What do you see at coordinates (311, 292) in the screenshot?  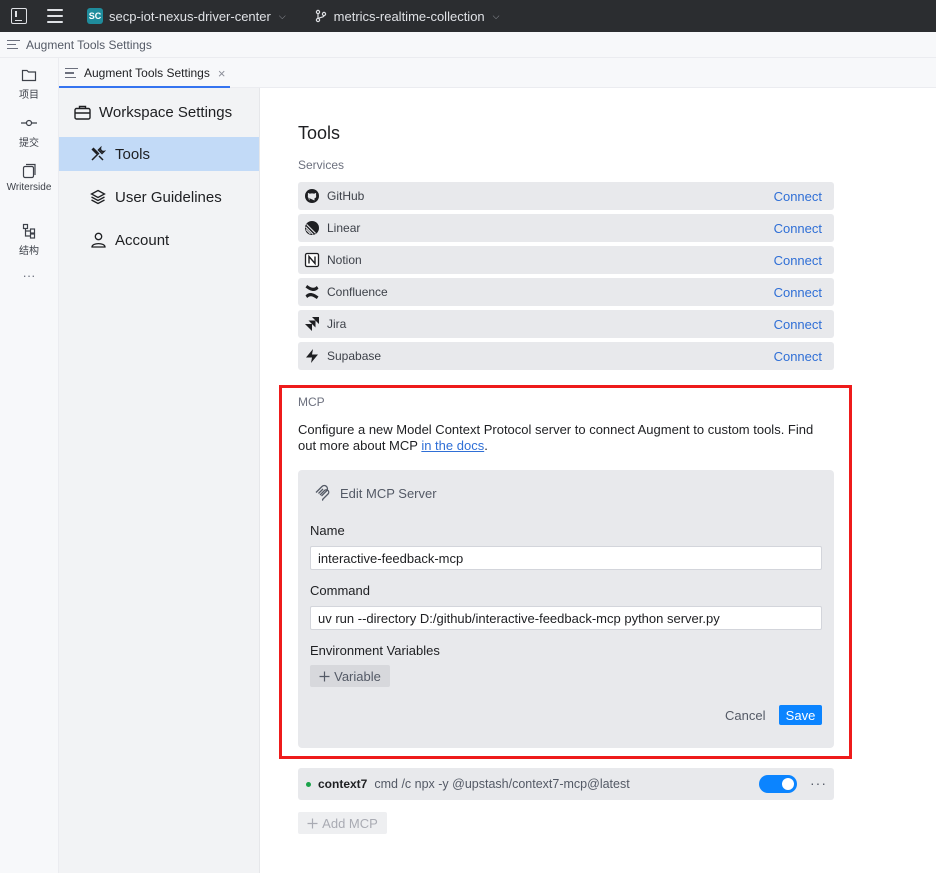 I see `confluence-icon` at bounding box center [311, 292].